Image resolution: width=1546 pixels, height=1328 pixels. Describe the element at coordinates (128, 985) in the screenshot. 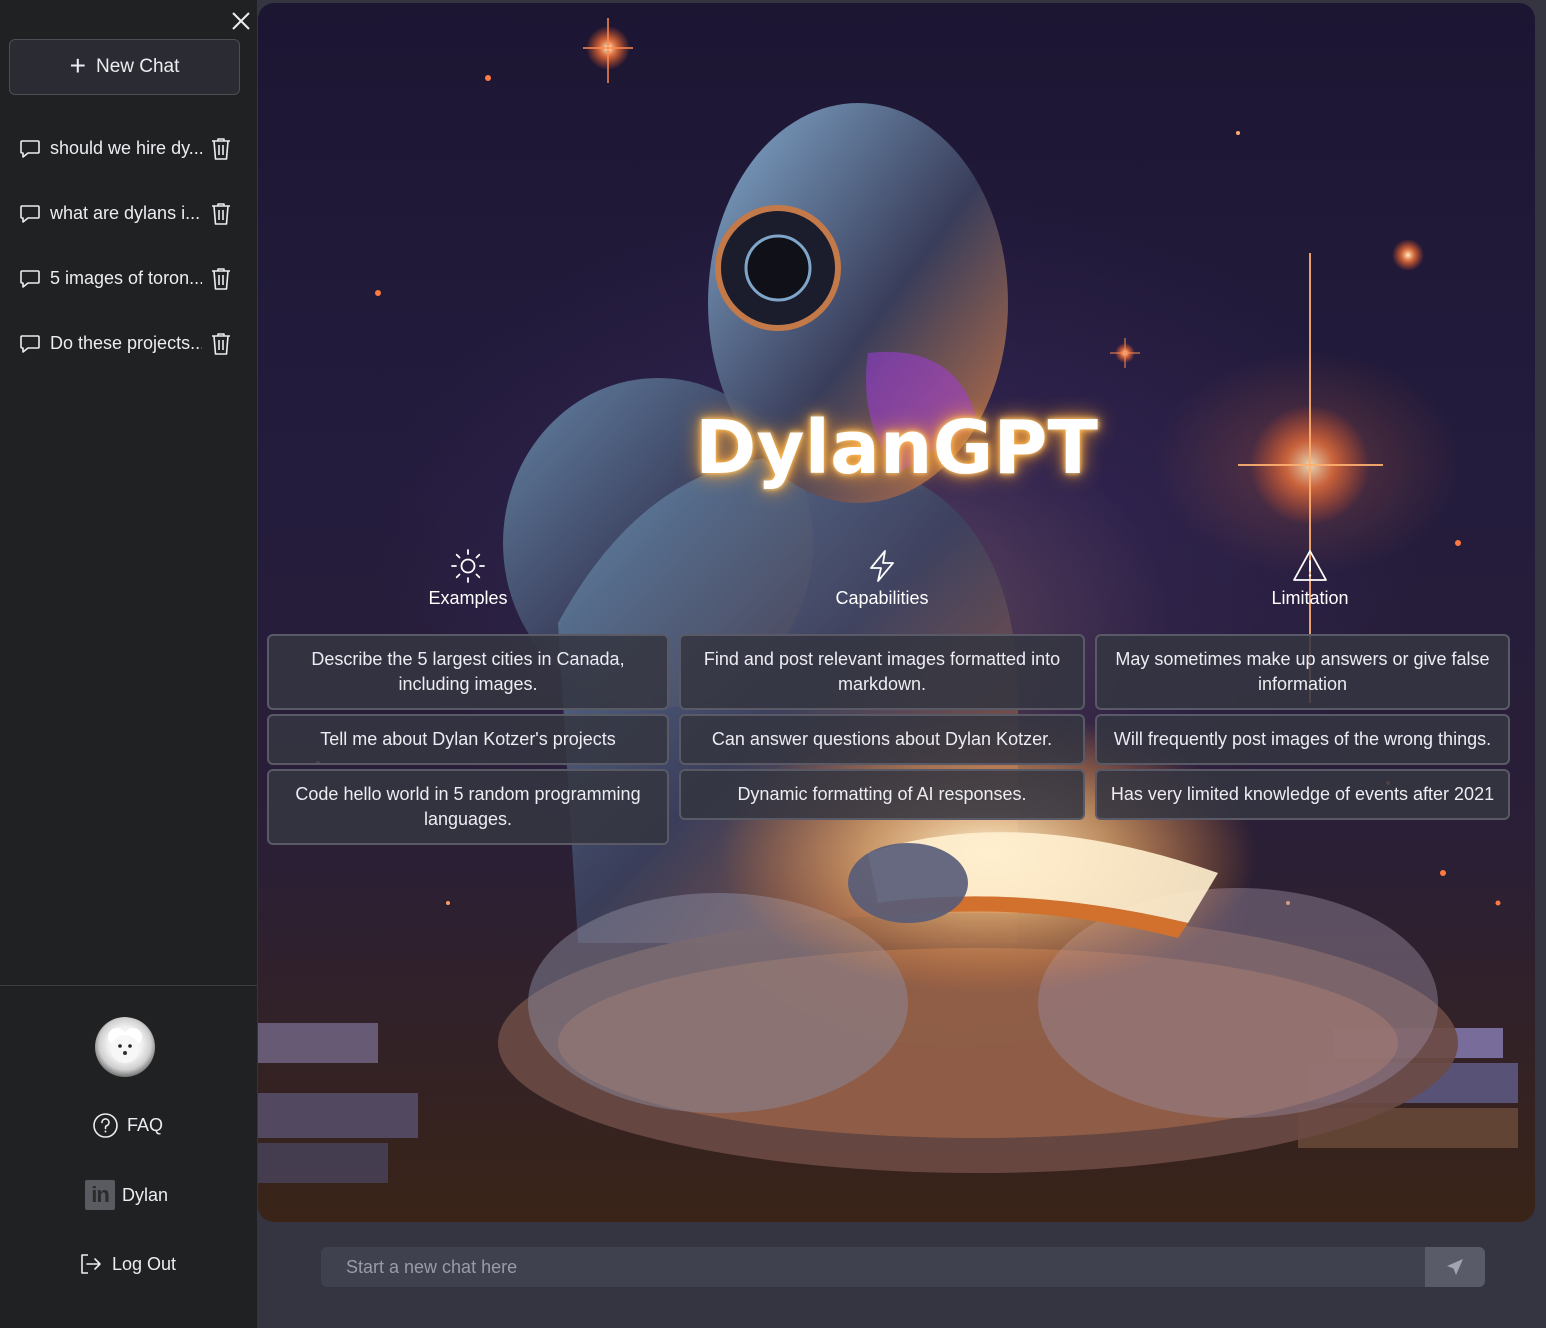

I see `sidebar-divider` at that location.